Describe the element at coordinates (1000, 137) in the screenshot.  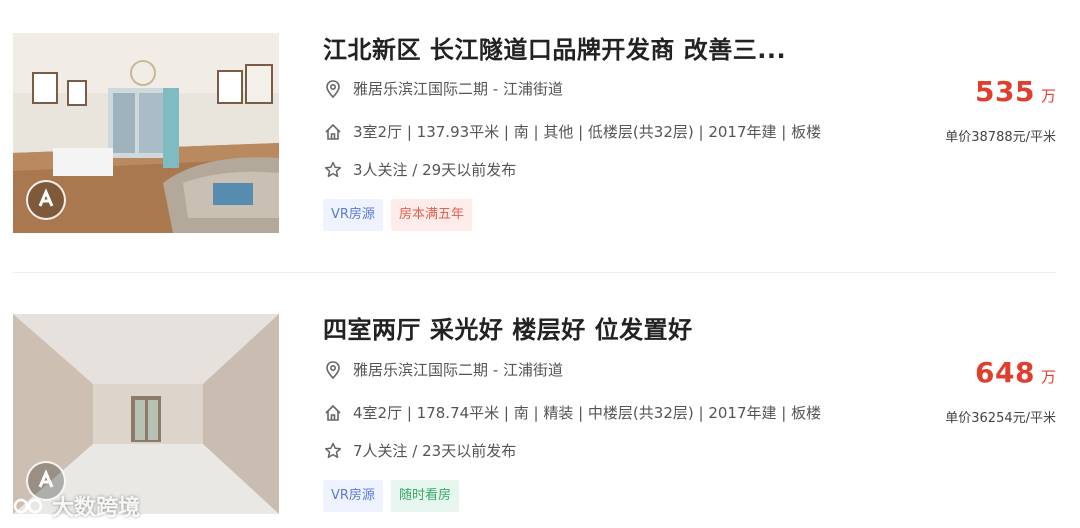
I see `unit-price: 单价38788元/平米` at that location.